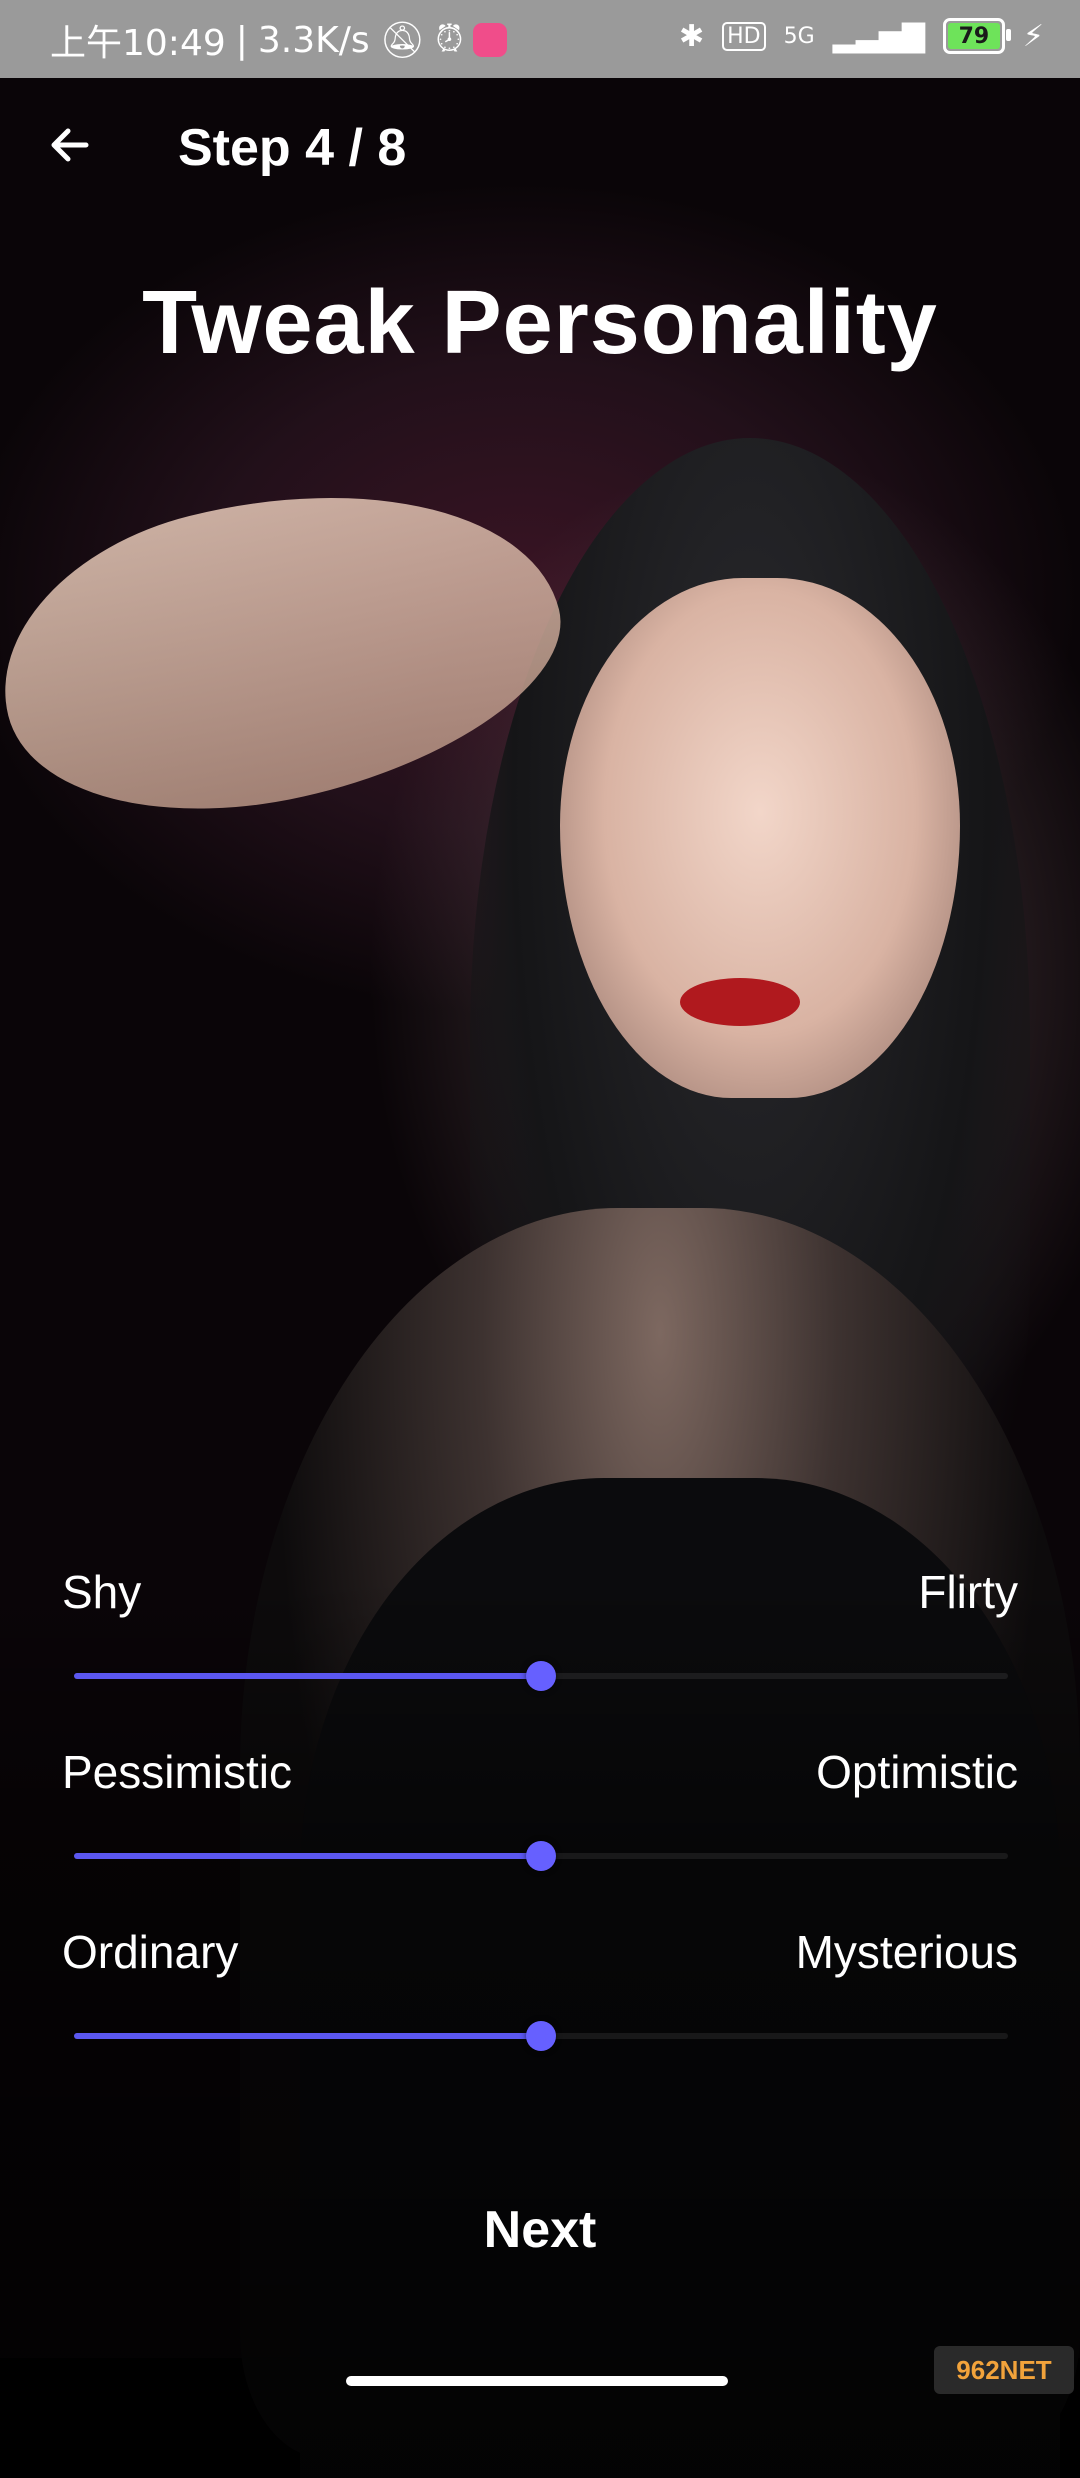  I want to click on status-speed: 3.3K/s, so click(313, 40).